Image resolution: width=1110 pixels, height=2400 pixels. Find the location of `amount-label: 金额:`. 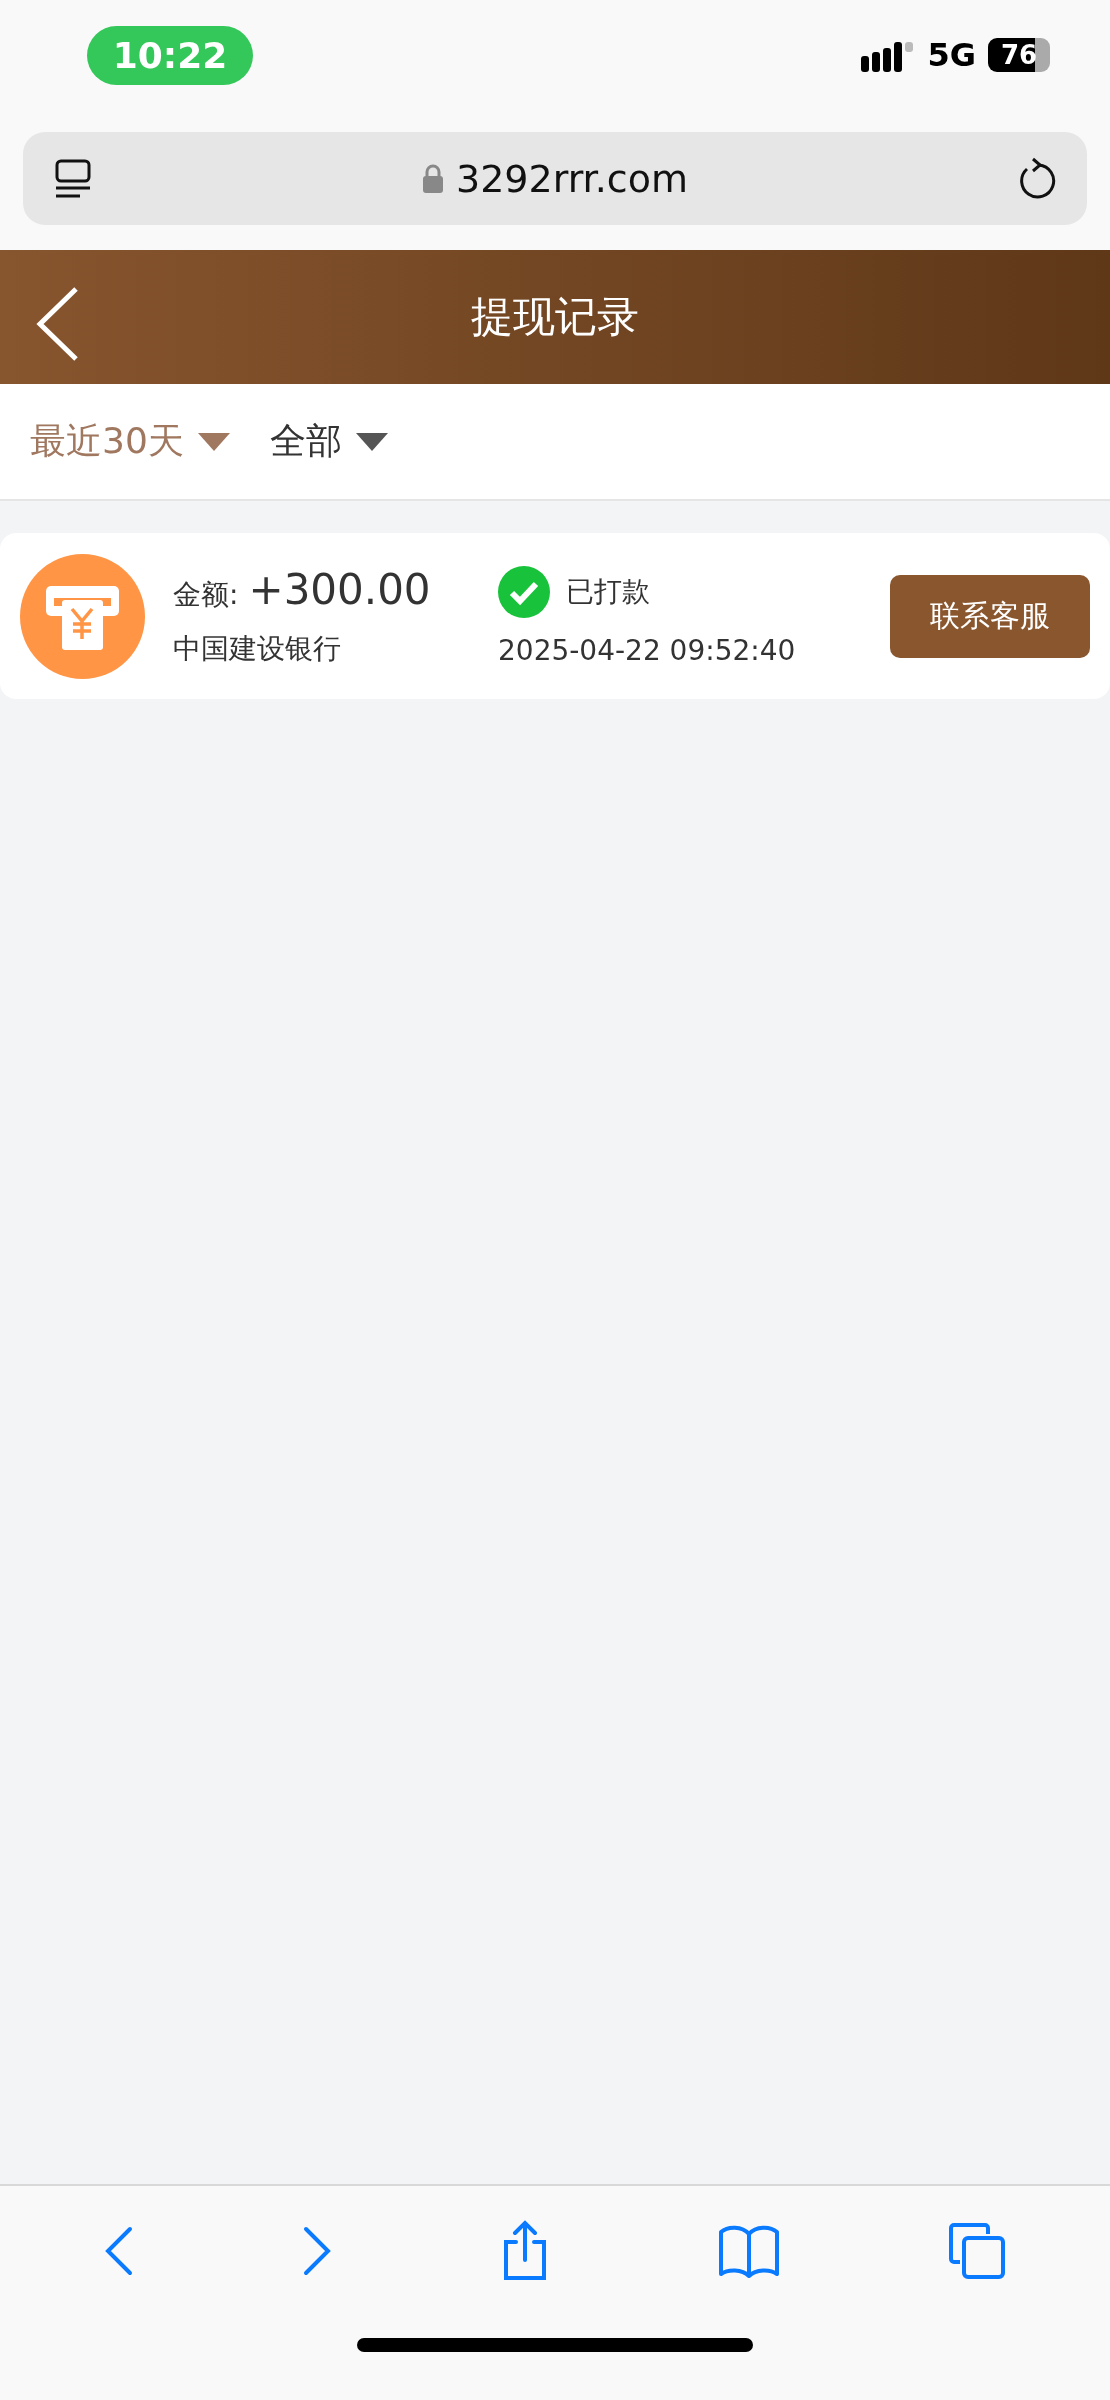

amount-label: 金额: is located at coordinates (206, 594).